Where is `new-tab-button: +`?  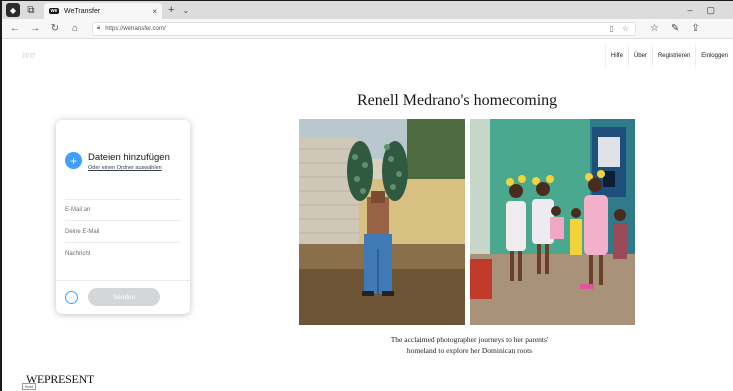 new-tab-button: + is located at coordinates (171, 10).